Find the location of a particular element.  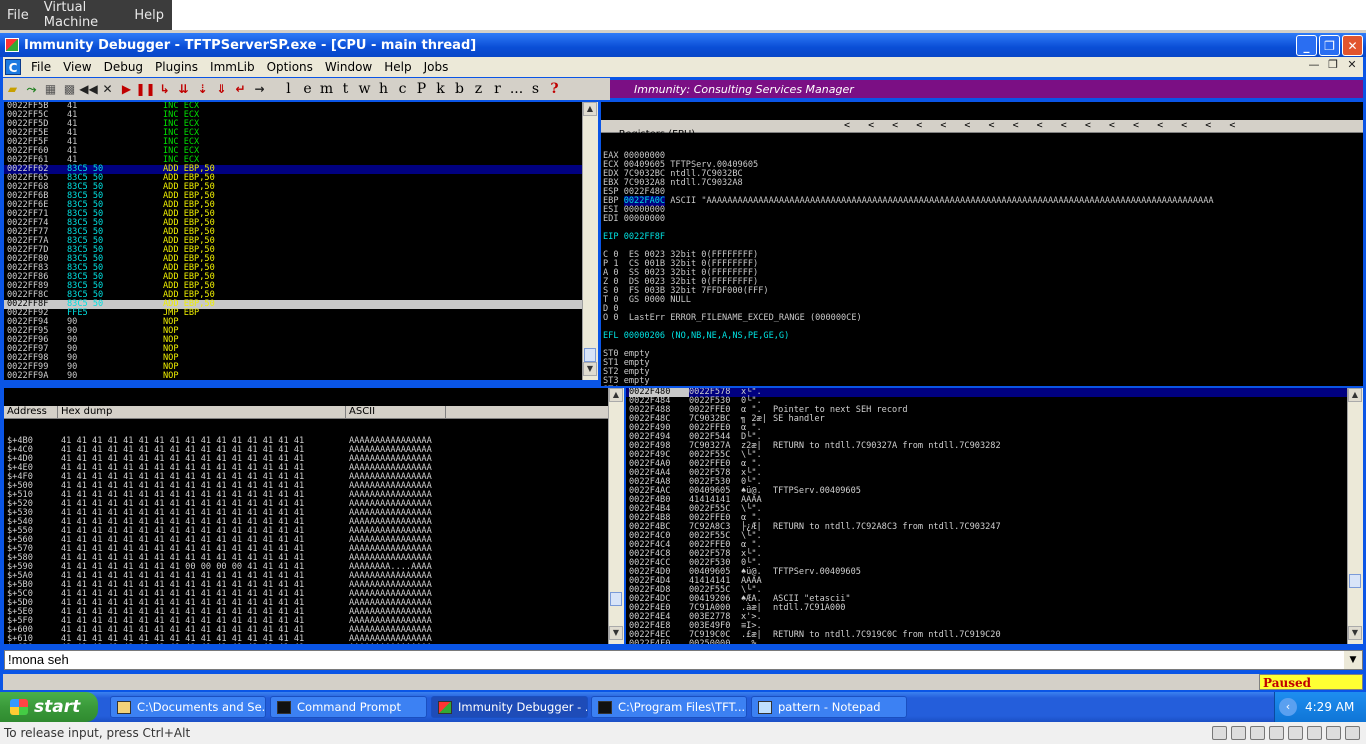

disasm-row: 0022FF92 FFE5 JMP EBP is located at coordinates (293, 313).